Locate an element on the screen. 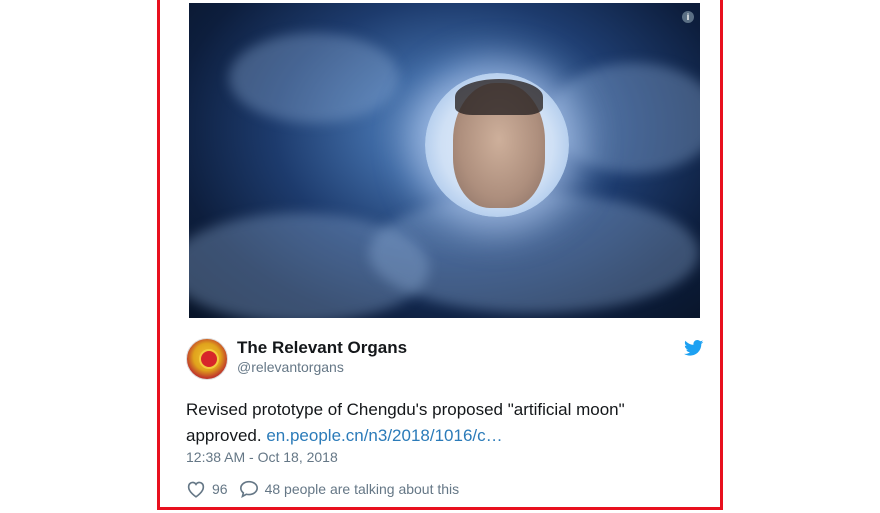  like-button: 96 is located at coordinates (207, 489).